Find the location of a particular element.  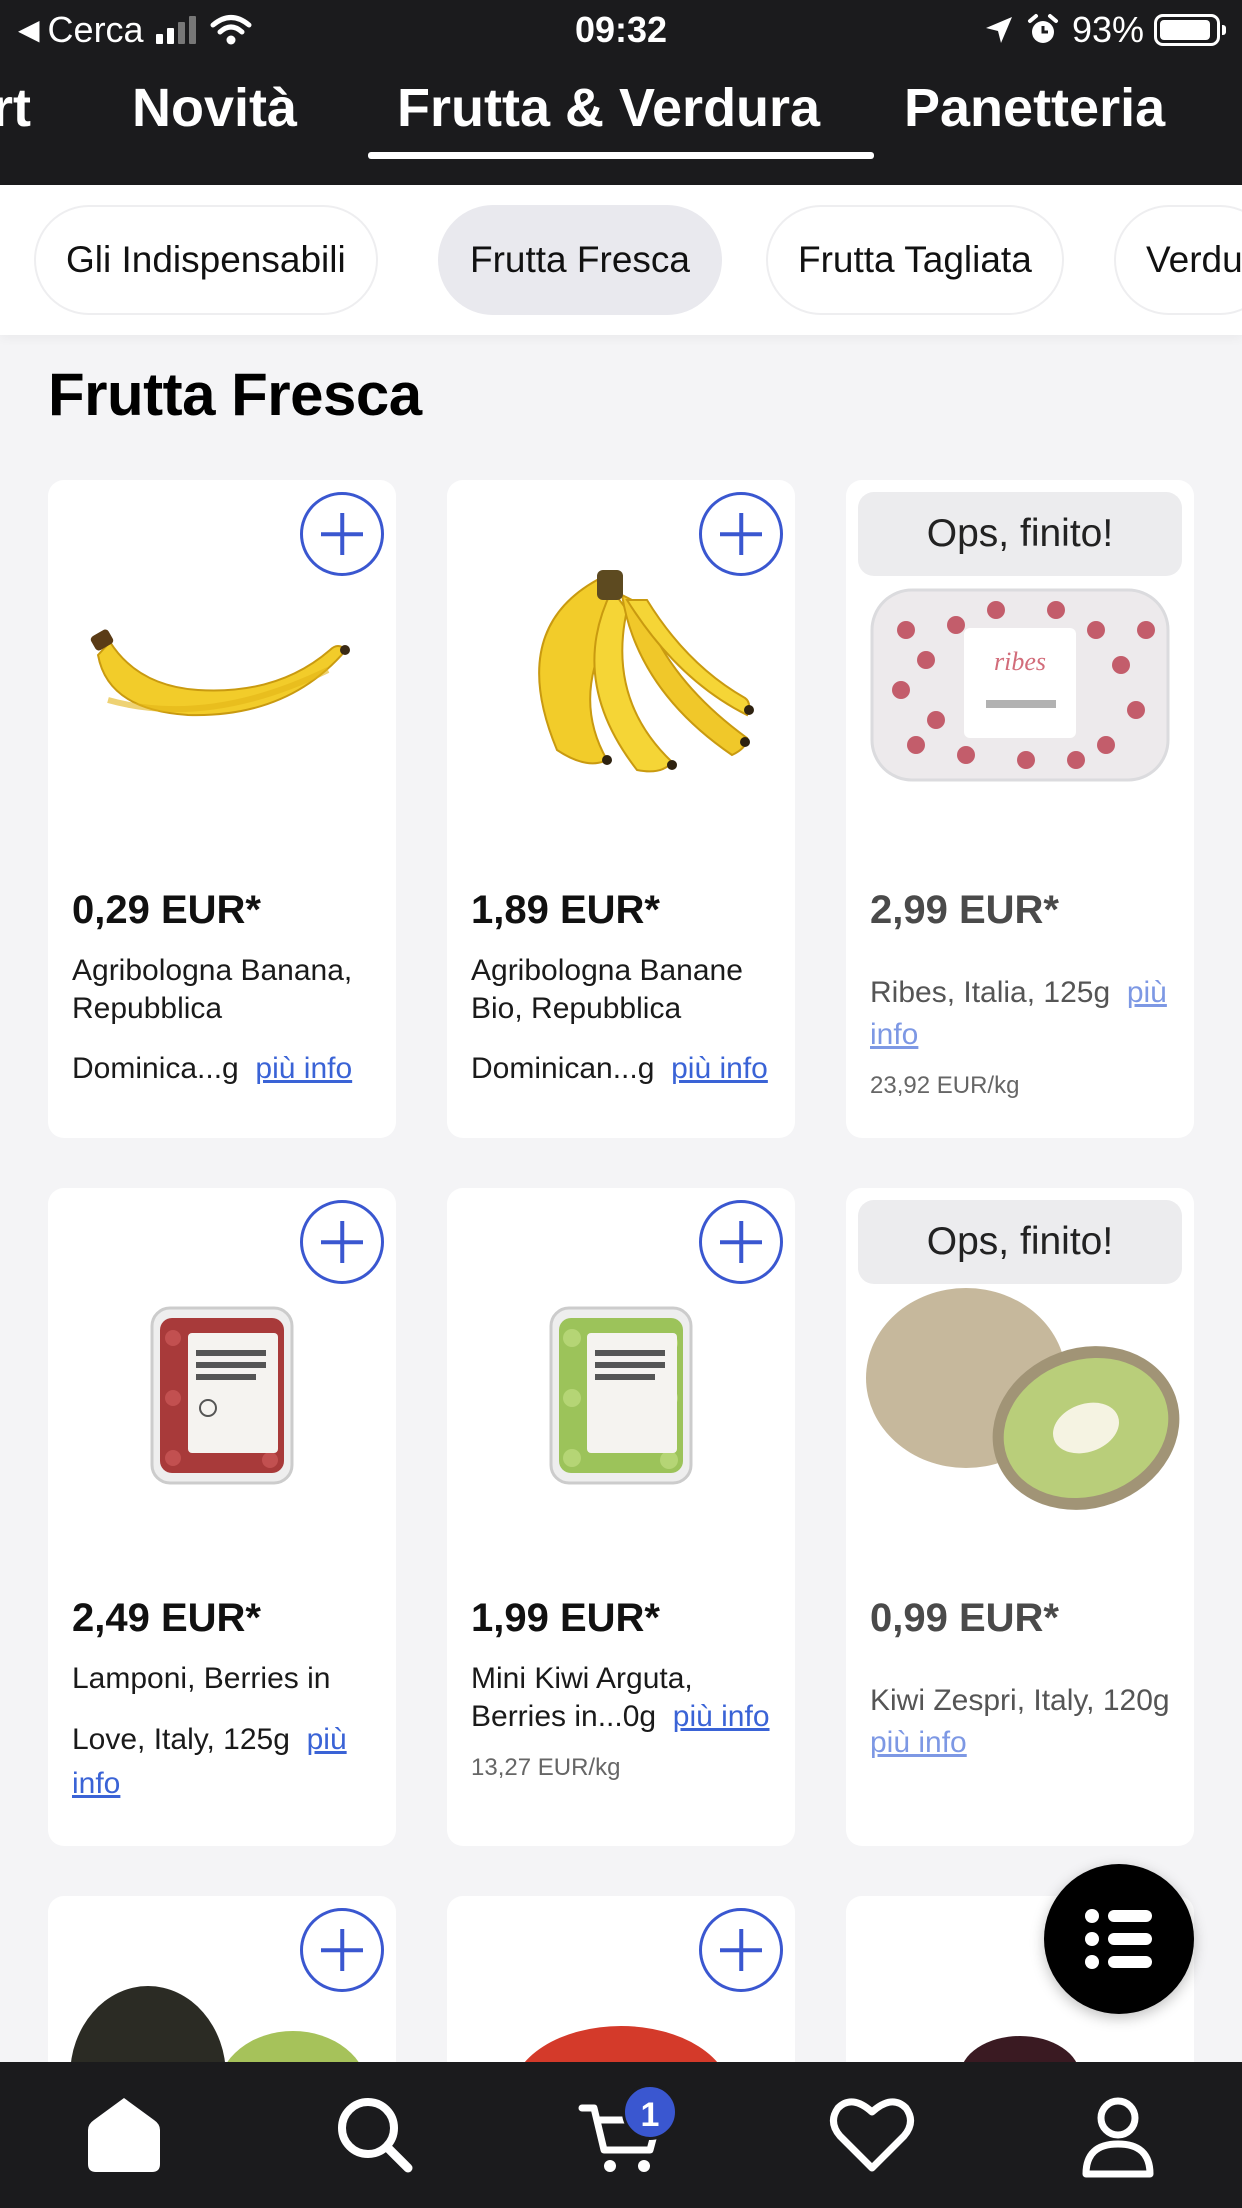

product-name-tail: Dominican...g is located at coordinates (563, 1068).